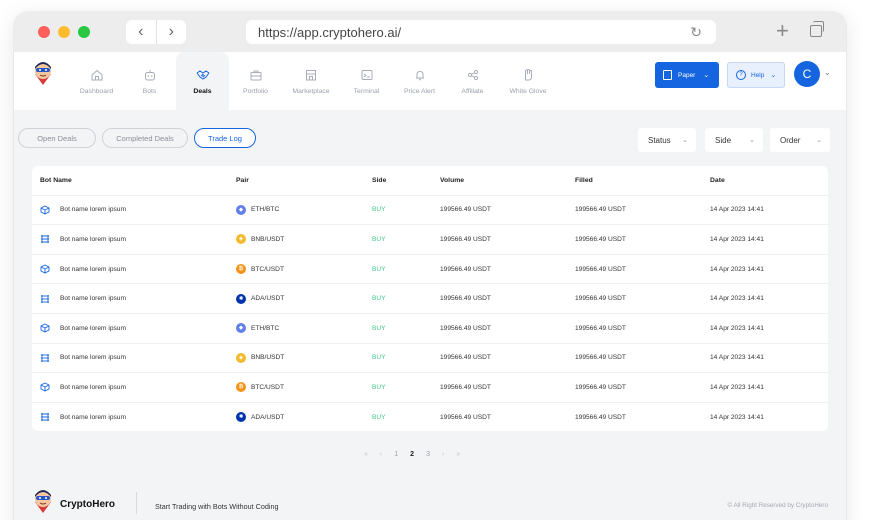 This screenshot has width=870, height=520. I want to click on nav-item-bots: Bots, so click(149, 81).